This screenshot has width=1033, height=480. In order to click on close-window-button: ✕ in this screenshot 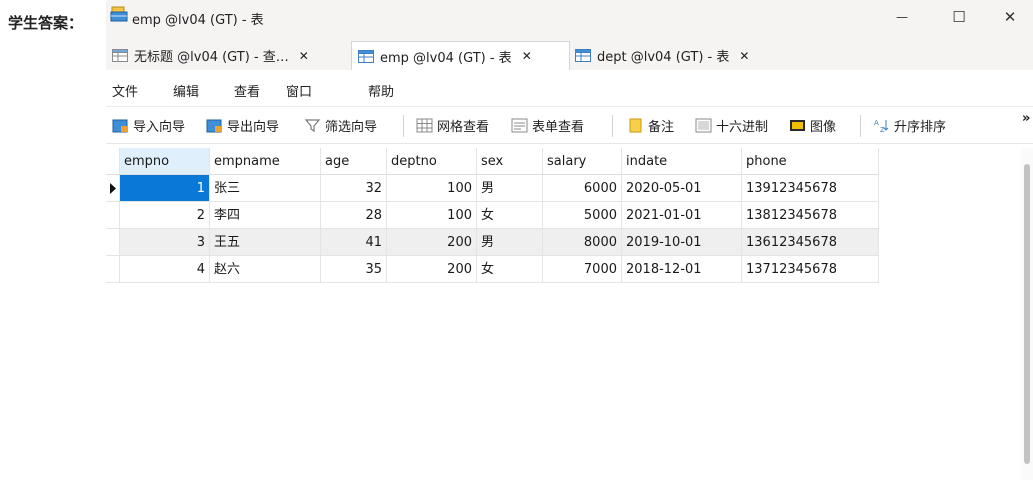, I will do `click(1010, 17)`.